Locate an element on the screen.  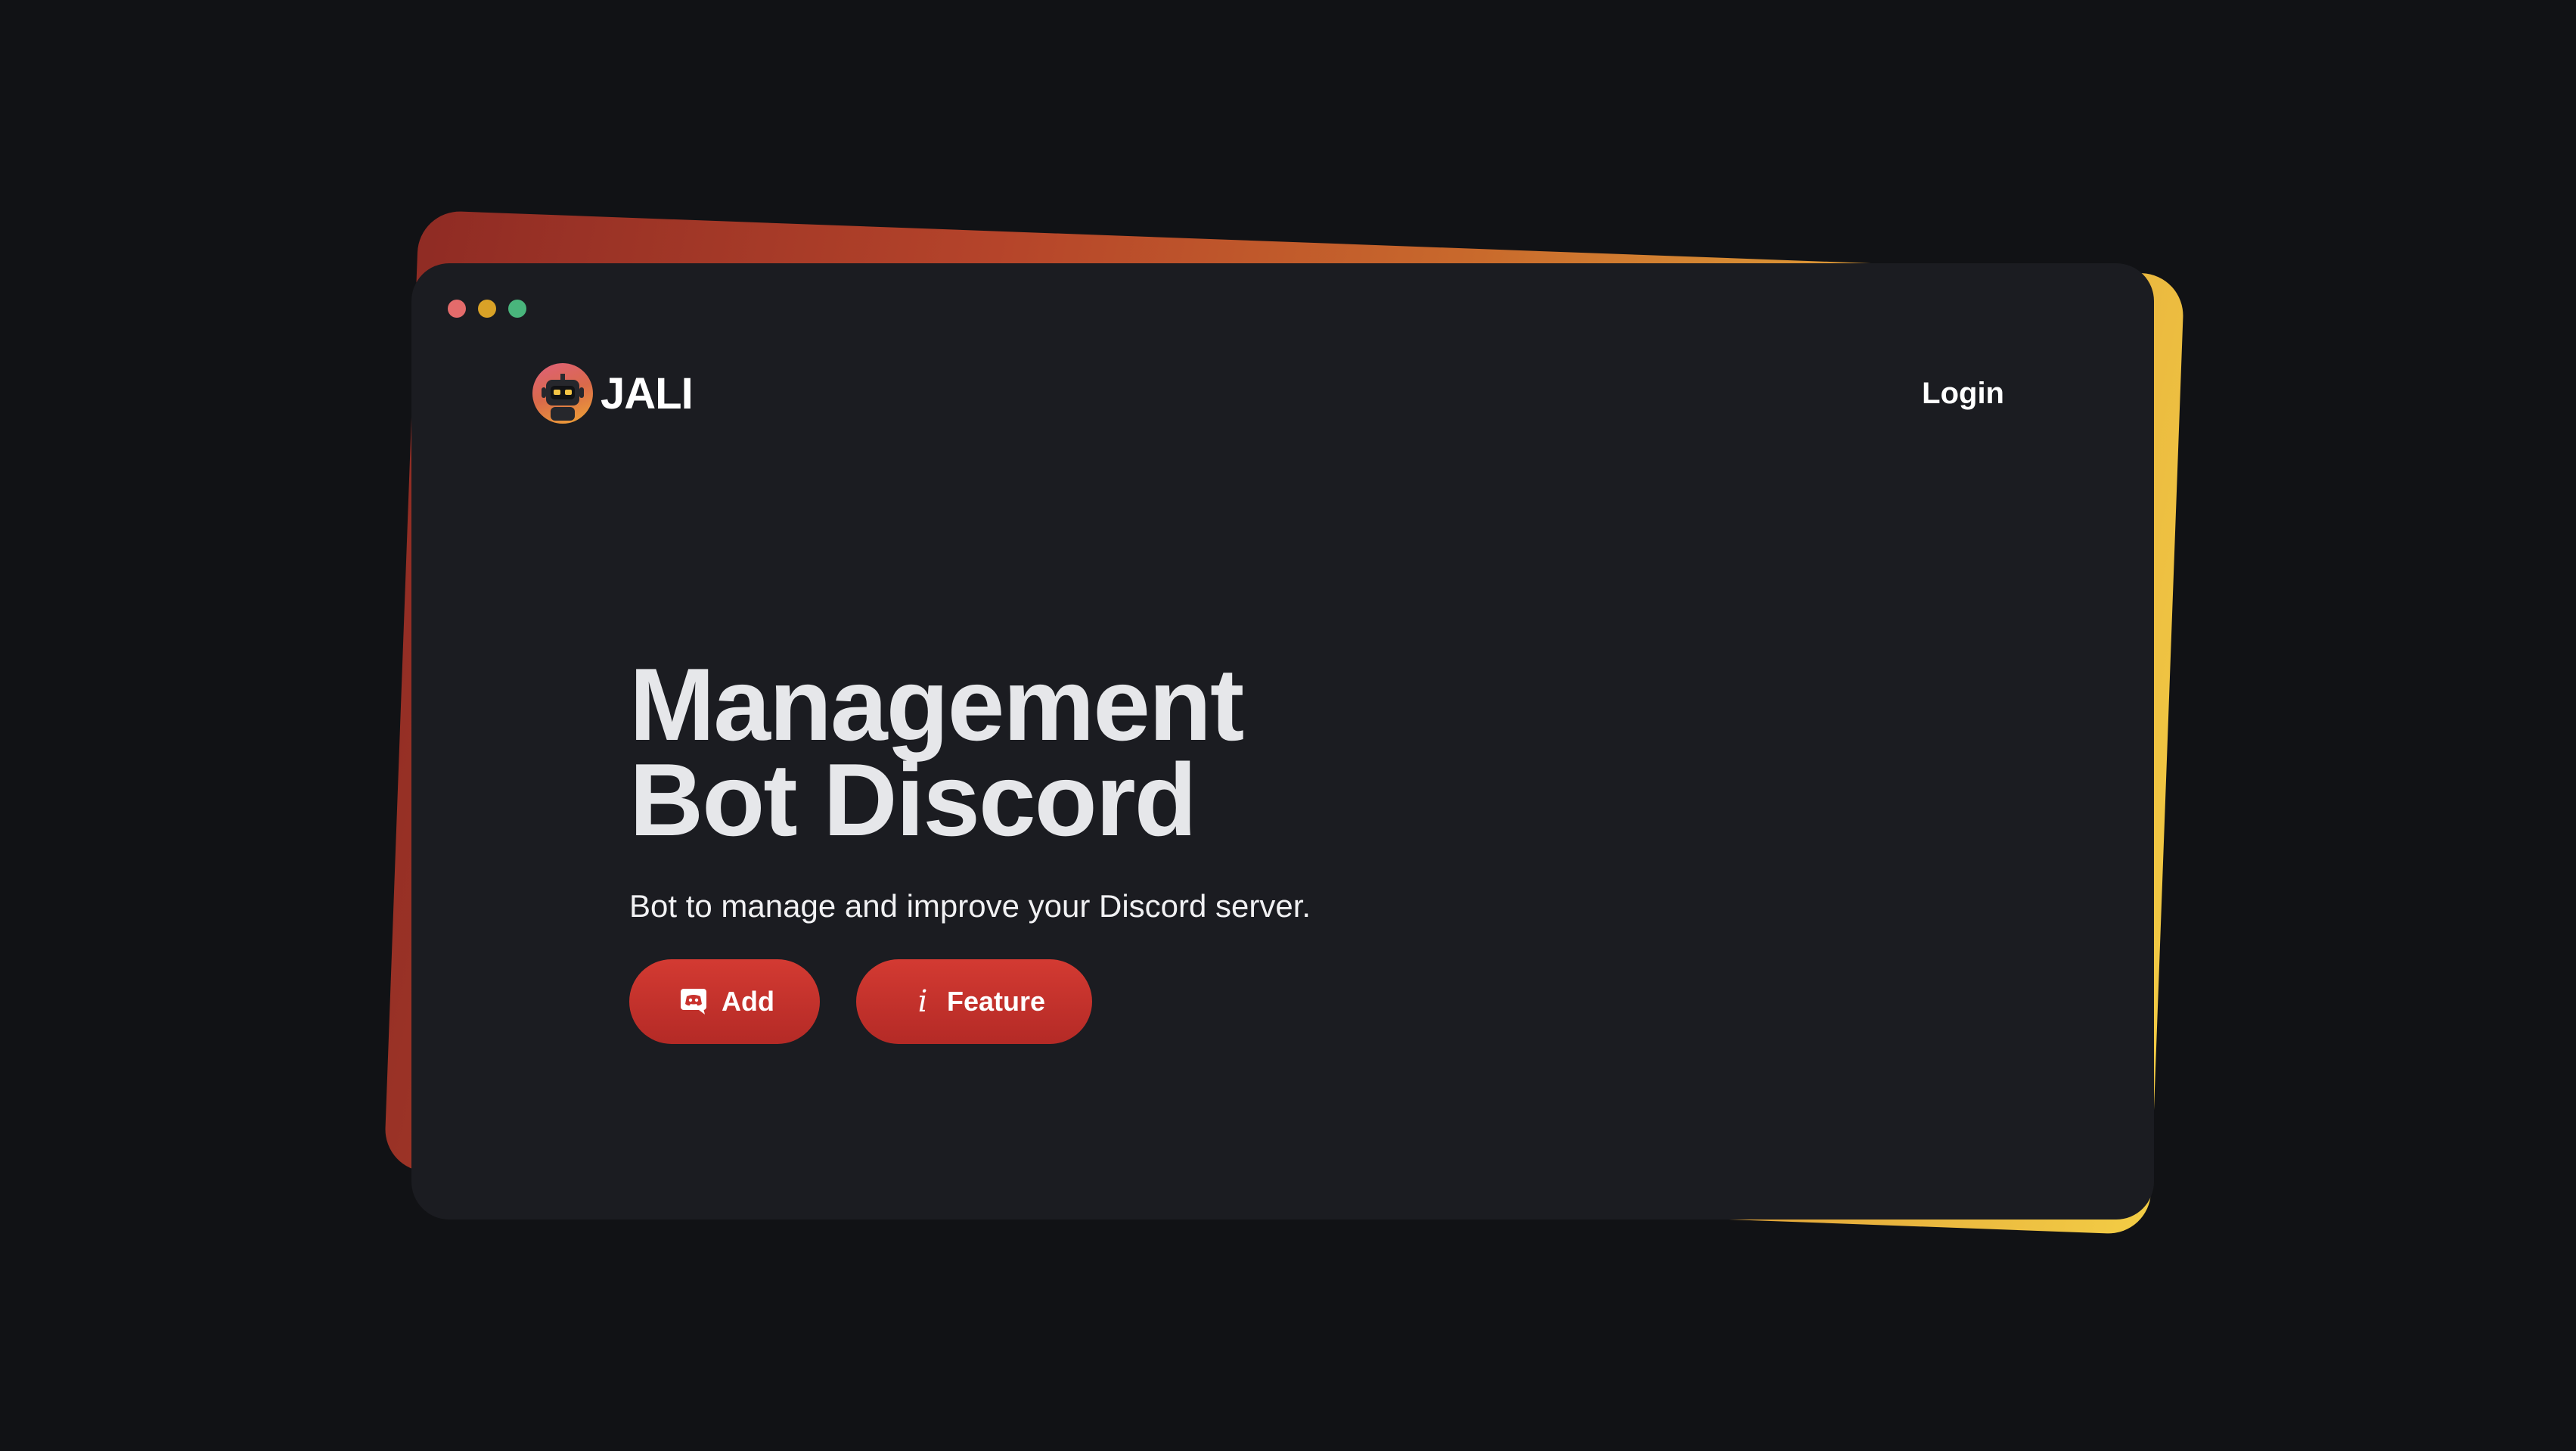
add-button: Add is located at coordinates (724, 1001).